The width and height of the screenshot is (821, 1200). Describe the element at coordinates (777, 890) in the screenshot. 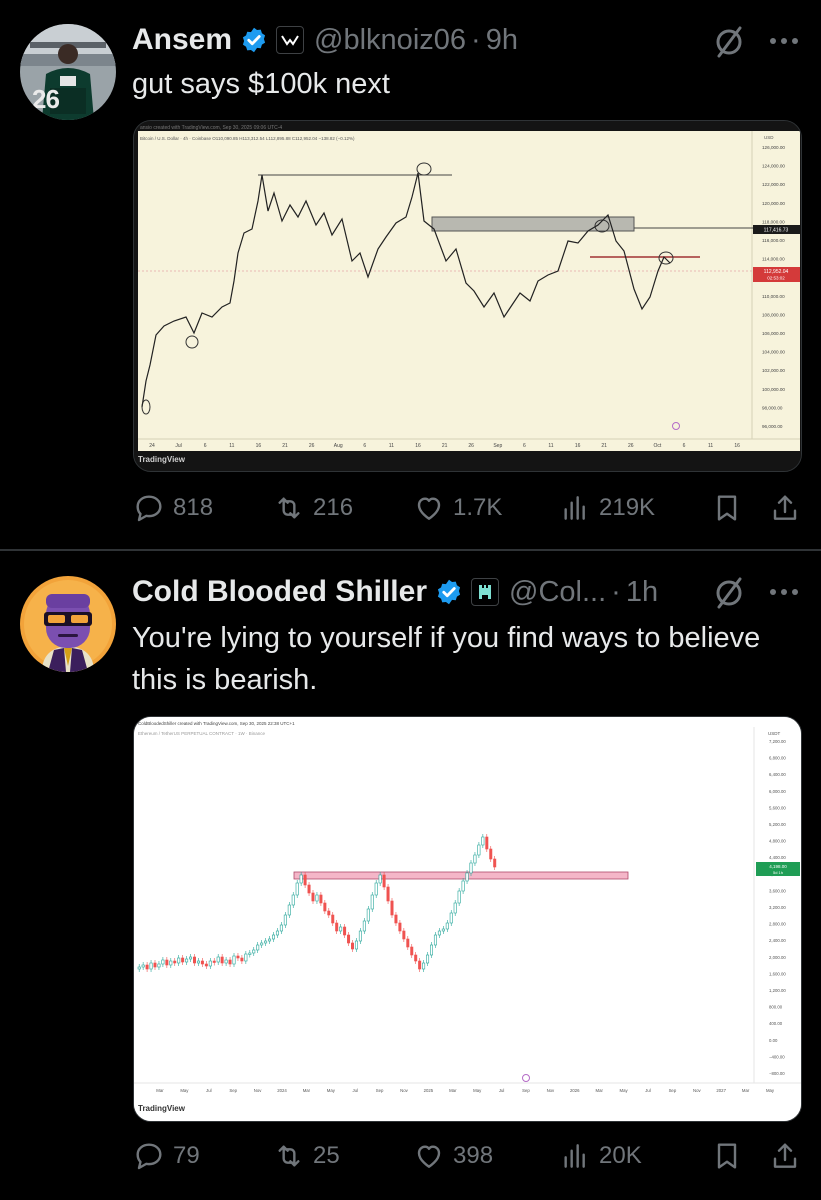

I see `price-tick-label: 3,600.00` at that location.